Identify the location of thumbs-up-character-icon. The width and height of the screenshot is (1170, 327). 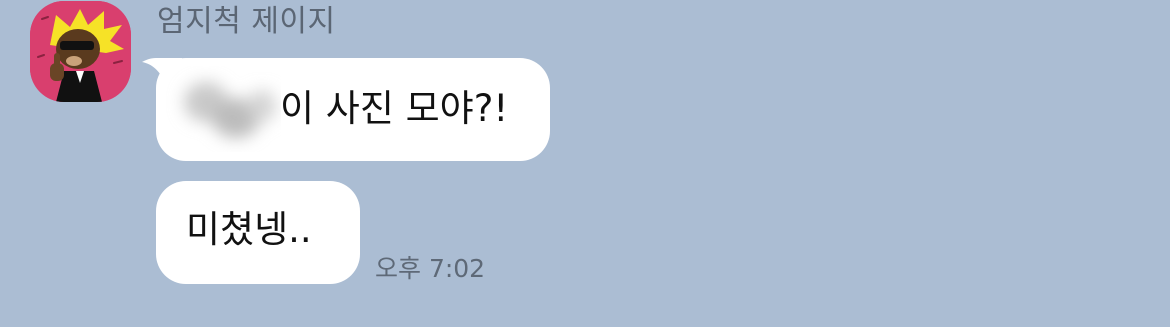
(80, 51).